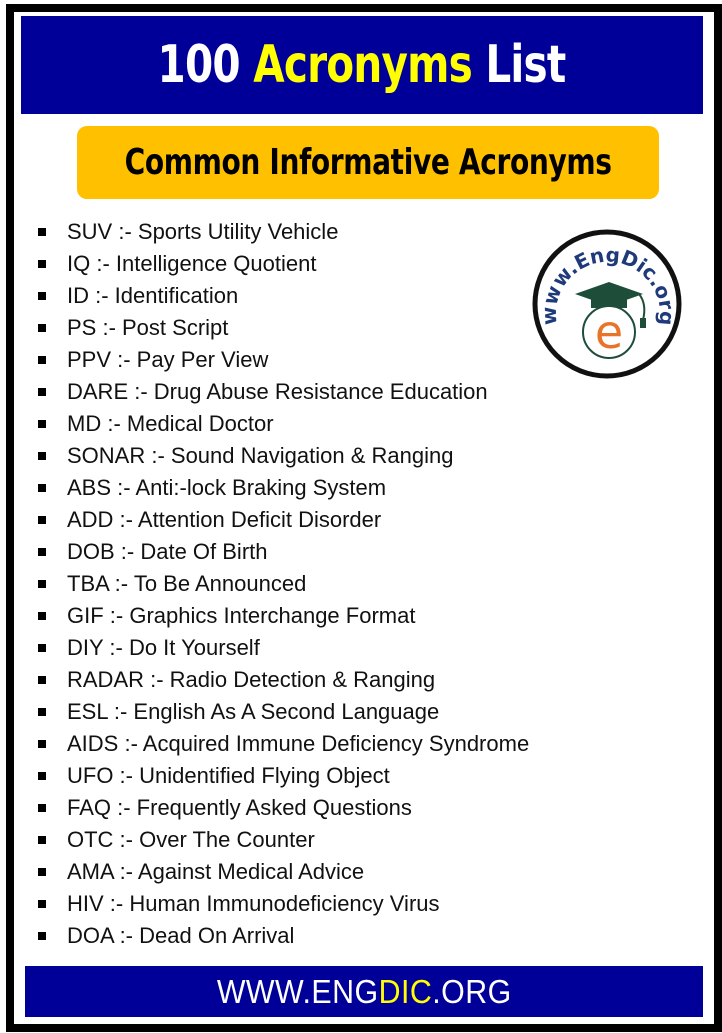 The height and width of the screenshot is (1033, 722). Describe the element at coordinates (519, 65) in the screenshot. I see `title-suffix: List` at that location.